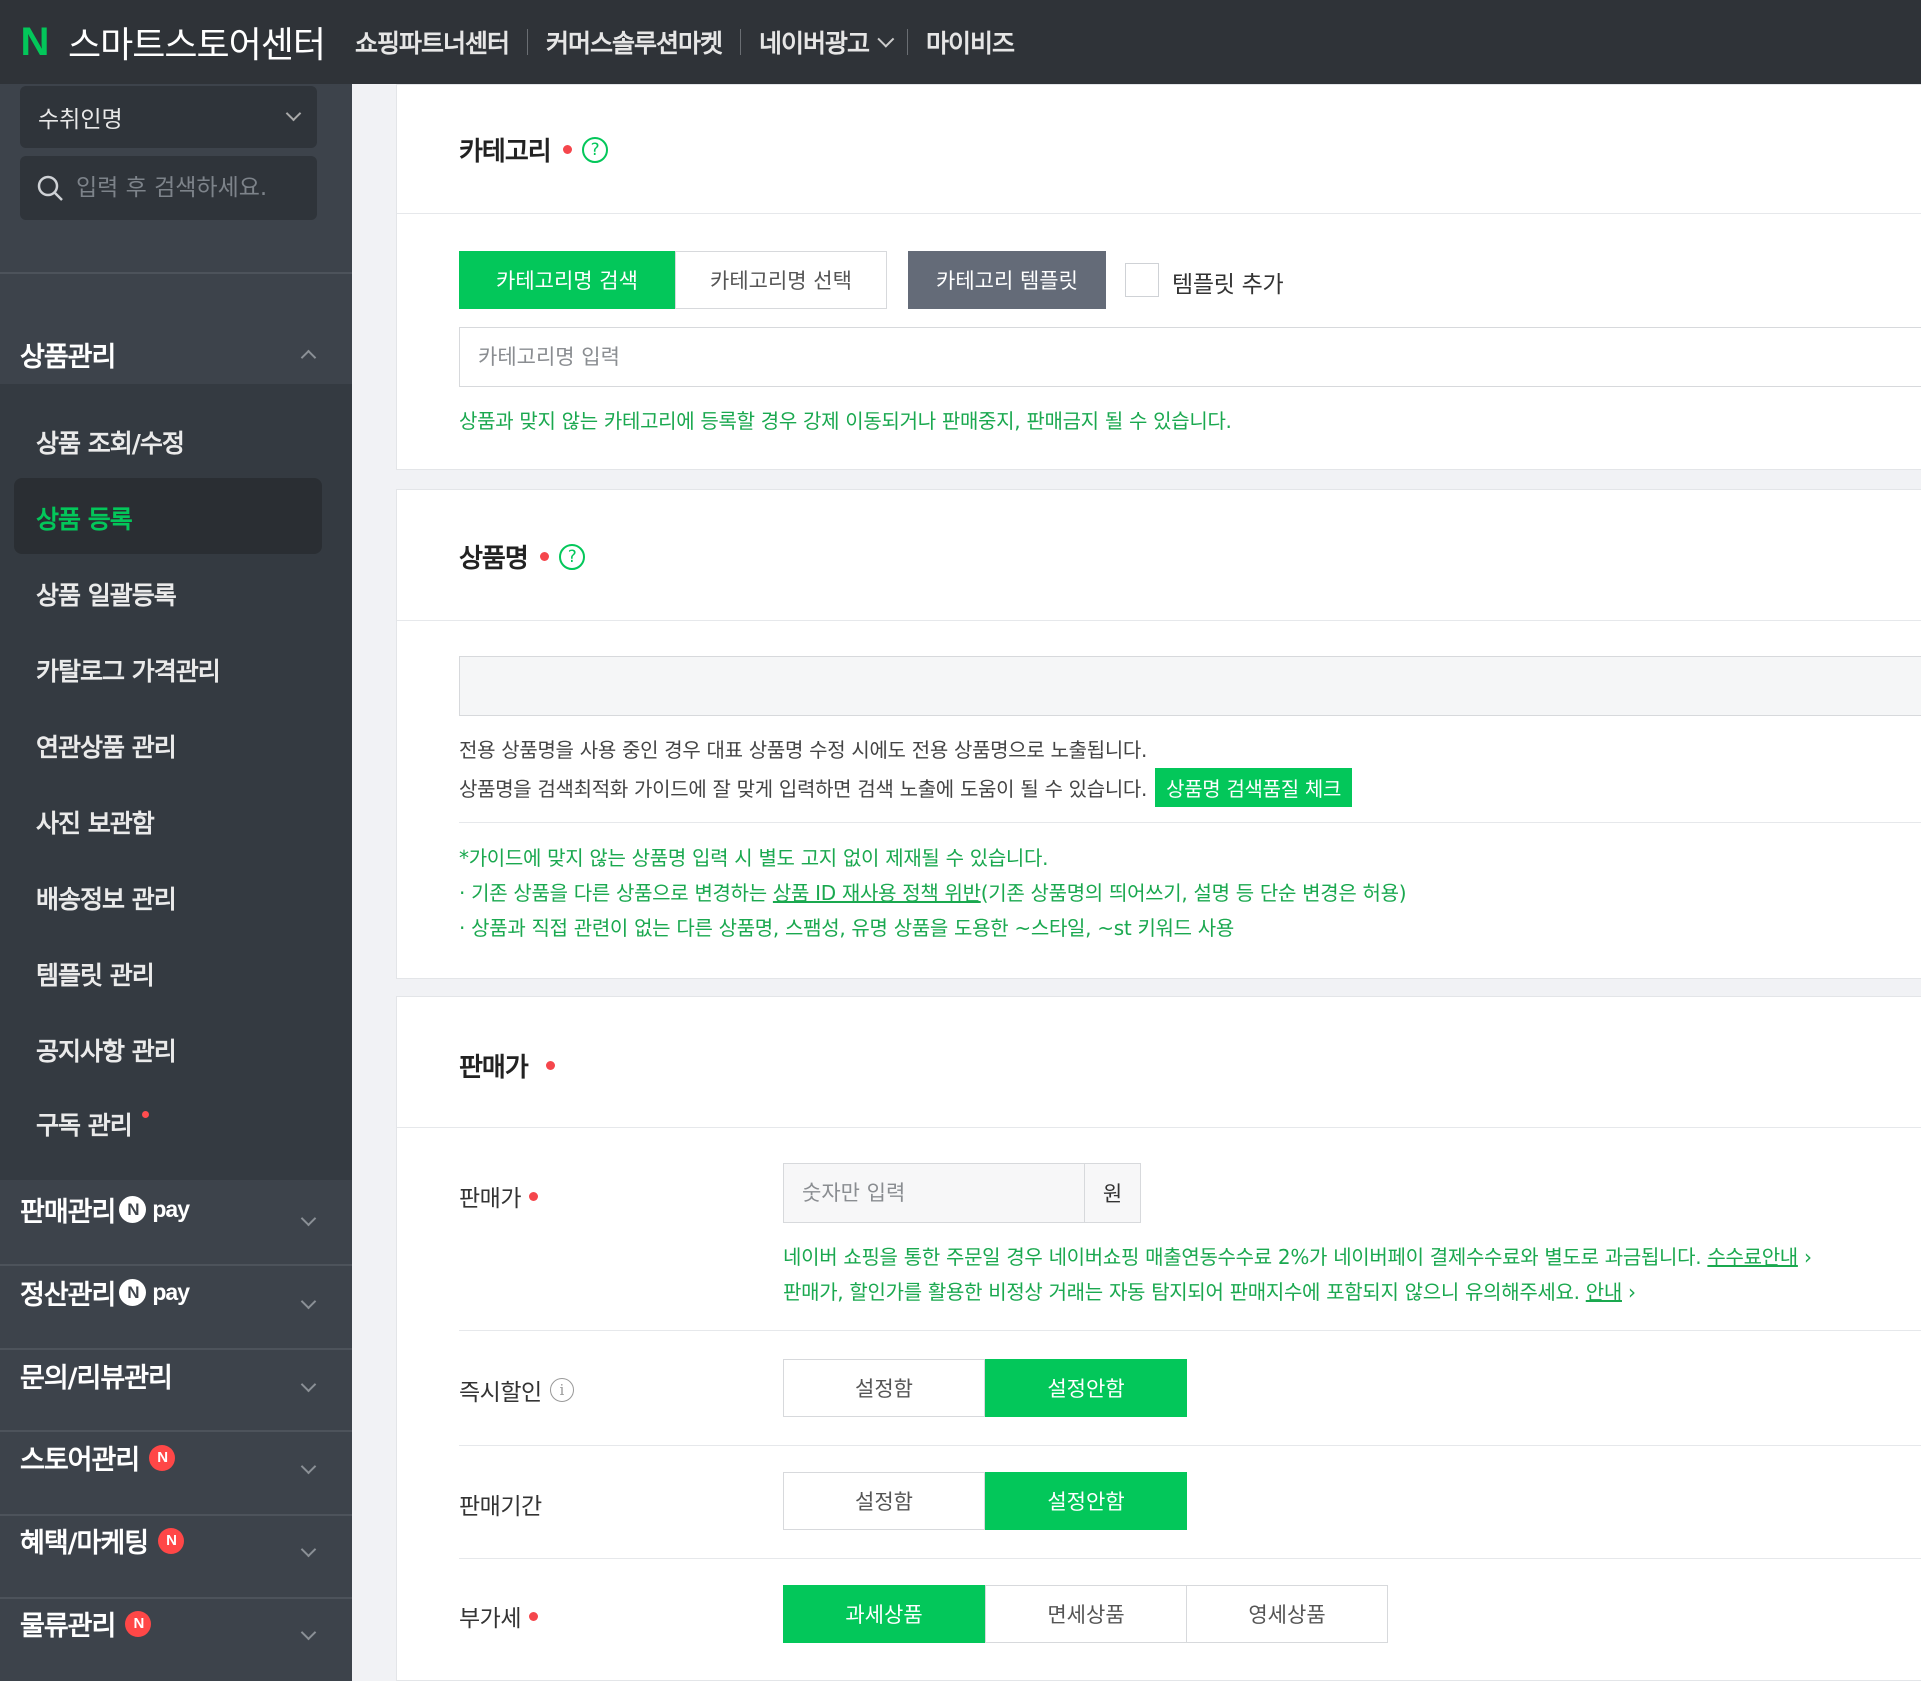 Image resolution: width=1921 pixels, height=1681 pixels. I want to click on sidebar-item-catalog-price: 카탈로그 가격관리, so click(128, 670).